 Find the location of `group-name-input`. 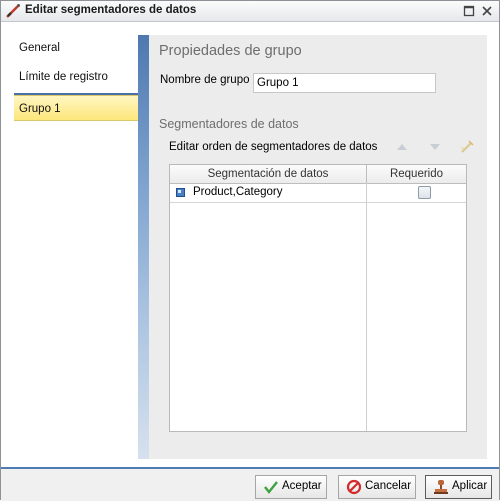

group-name-input is located at coordinates (344, 83).